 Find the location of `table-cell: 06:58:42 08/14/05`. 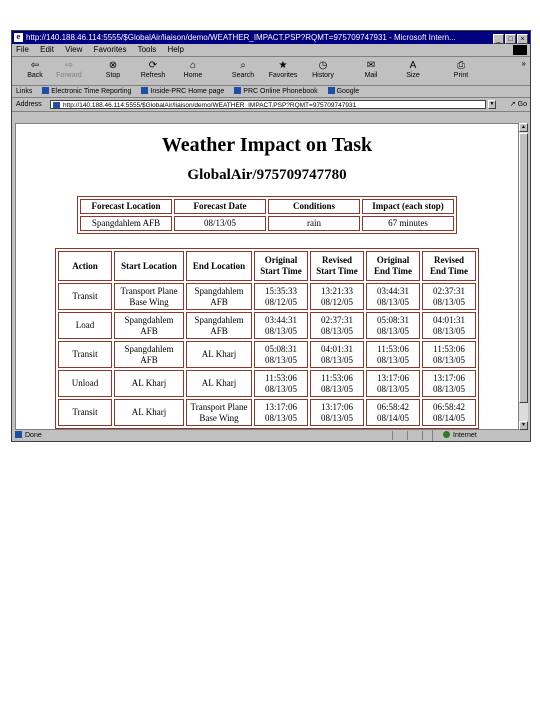

table-cell: 06:58:42 08/14/05 is located at coordinates (449, 412).